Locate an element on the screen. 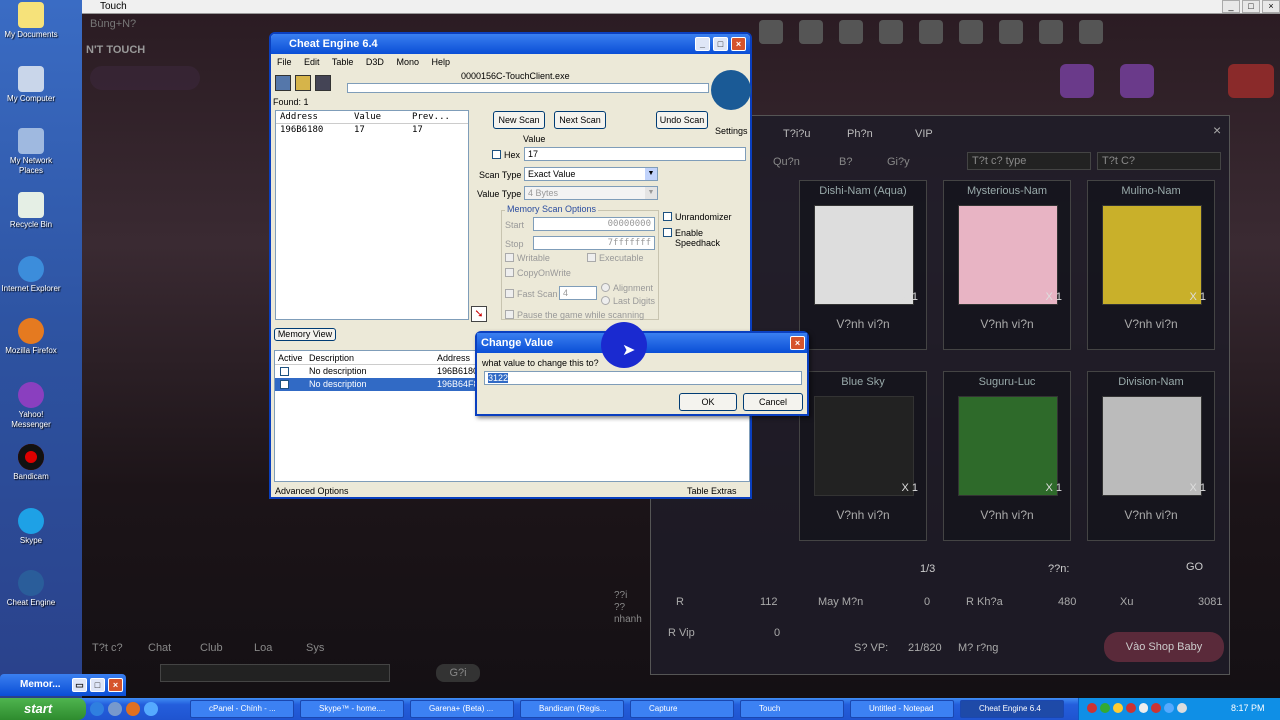  copy-on-write-checkbox is located at coordinates (509, 272).